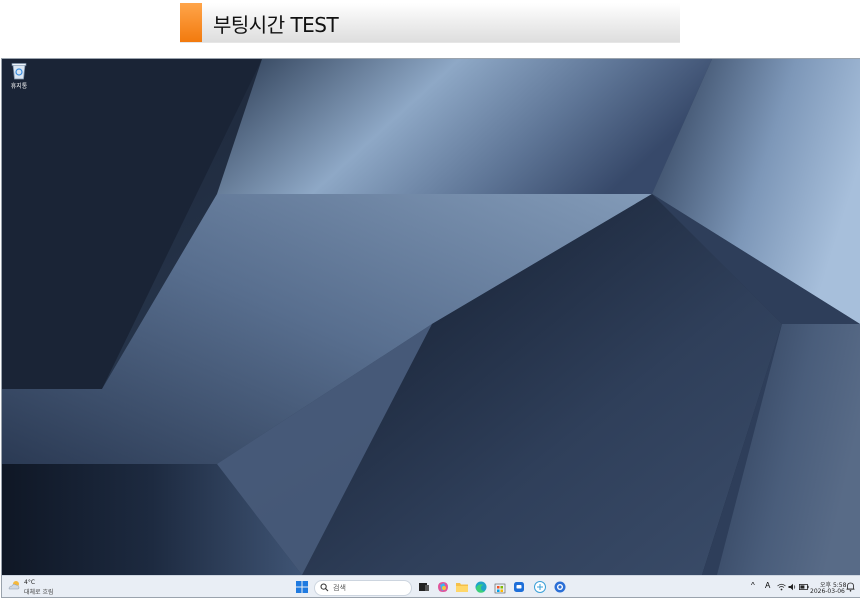 The height and width of the screenshot is (600, 860). What do you see at coordinates (14, 585) in the screenshot?
I see `cloud-sun-icon` at bounding box center [14, 585].